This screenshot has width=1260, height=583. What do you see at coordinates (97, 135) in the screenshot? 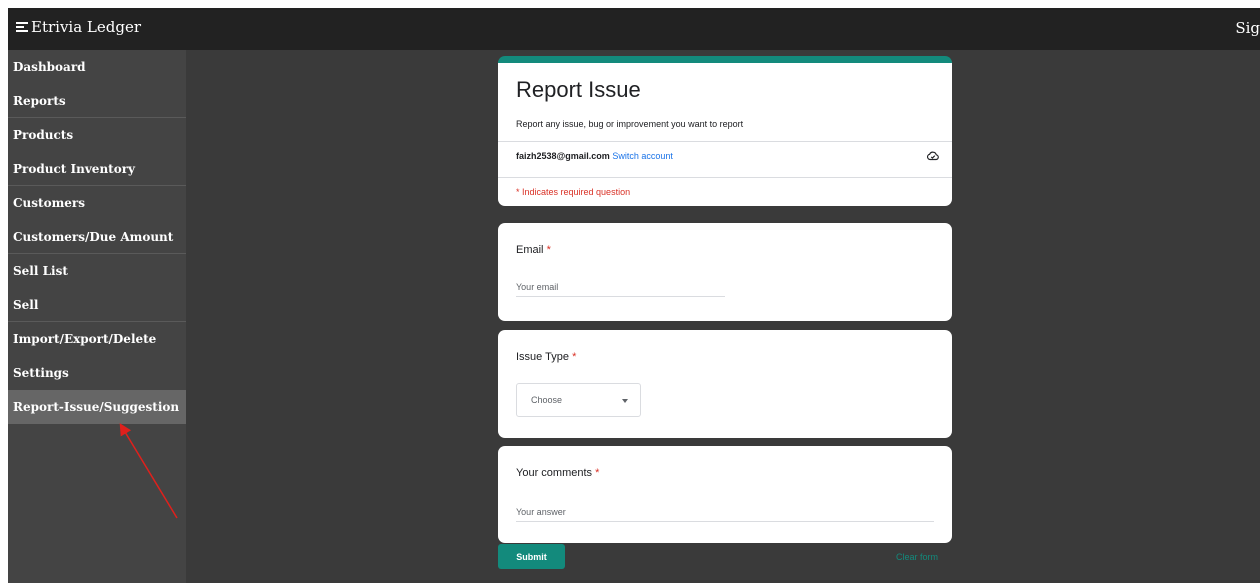
I see `sidebar-item-products: Products` at bounding box center [97, 135].